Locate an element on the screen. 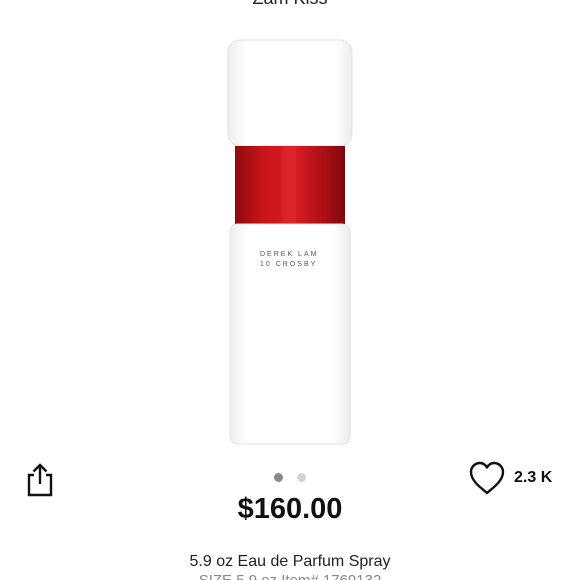 The width and height of the screenshot is (580, 580). product-price: $160.00 is located at coordinates (290, 509).